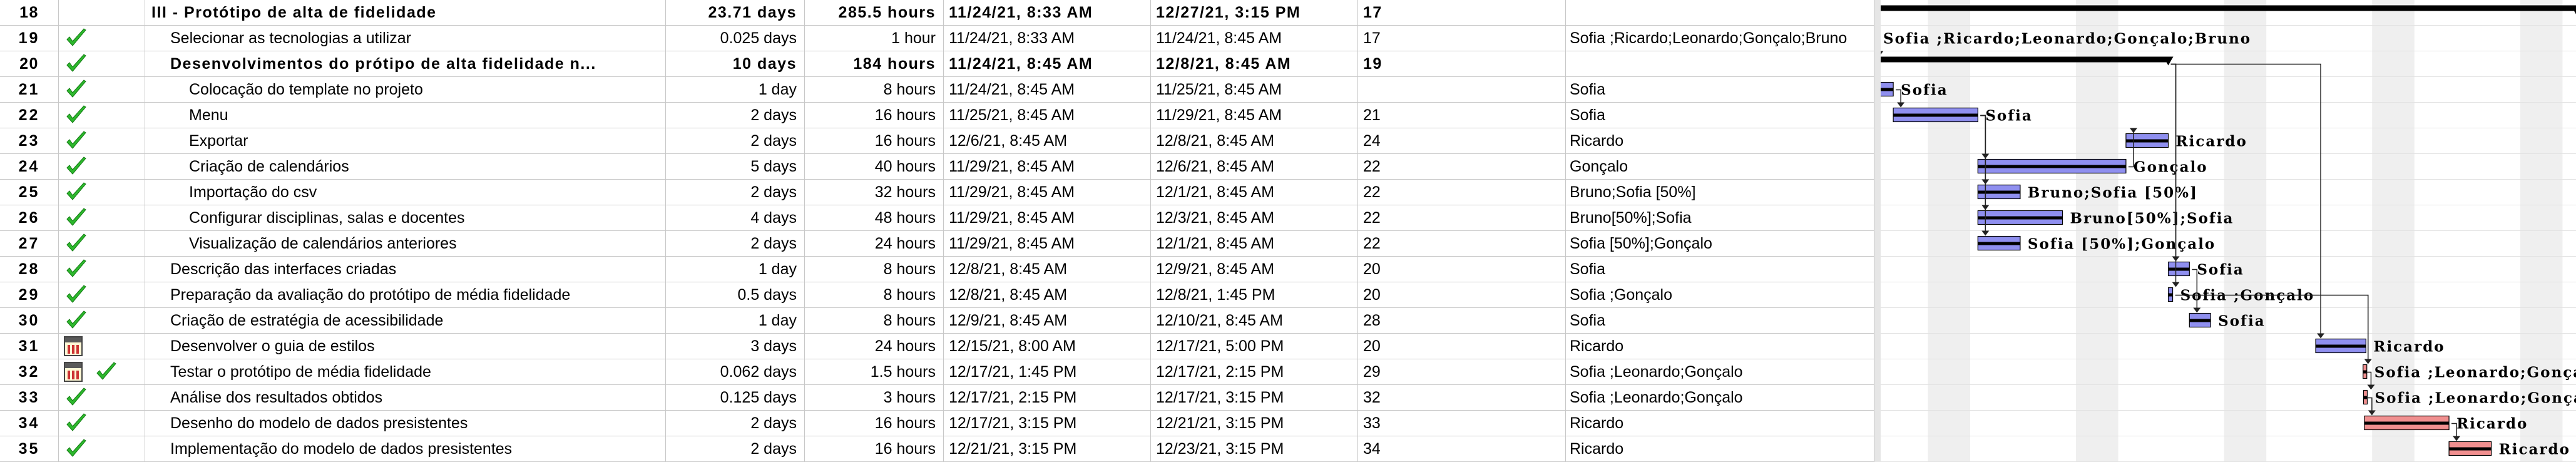 Image resolution: width=2576 pixels, height=462 pixels. Describe the element at coordinates (1047, 371) in the screenshot. I see `start-cell: 12/17/21, 1:45 PM` at that location.